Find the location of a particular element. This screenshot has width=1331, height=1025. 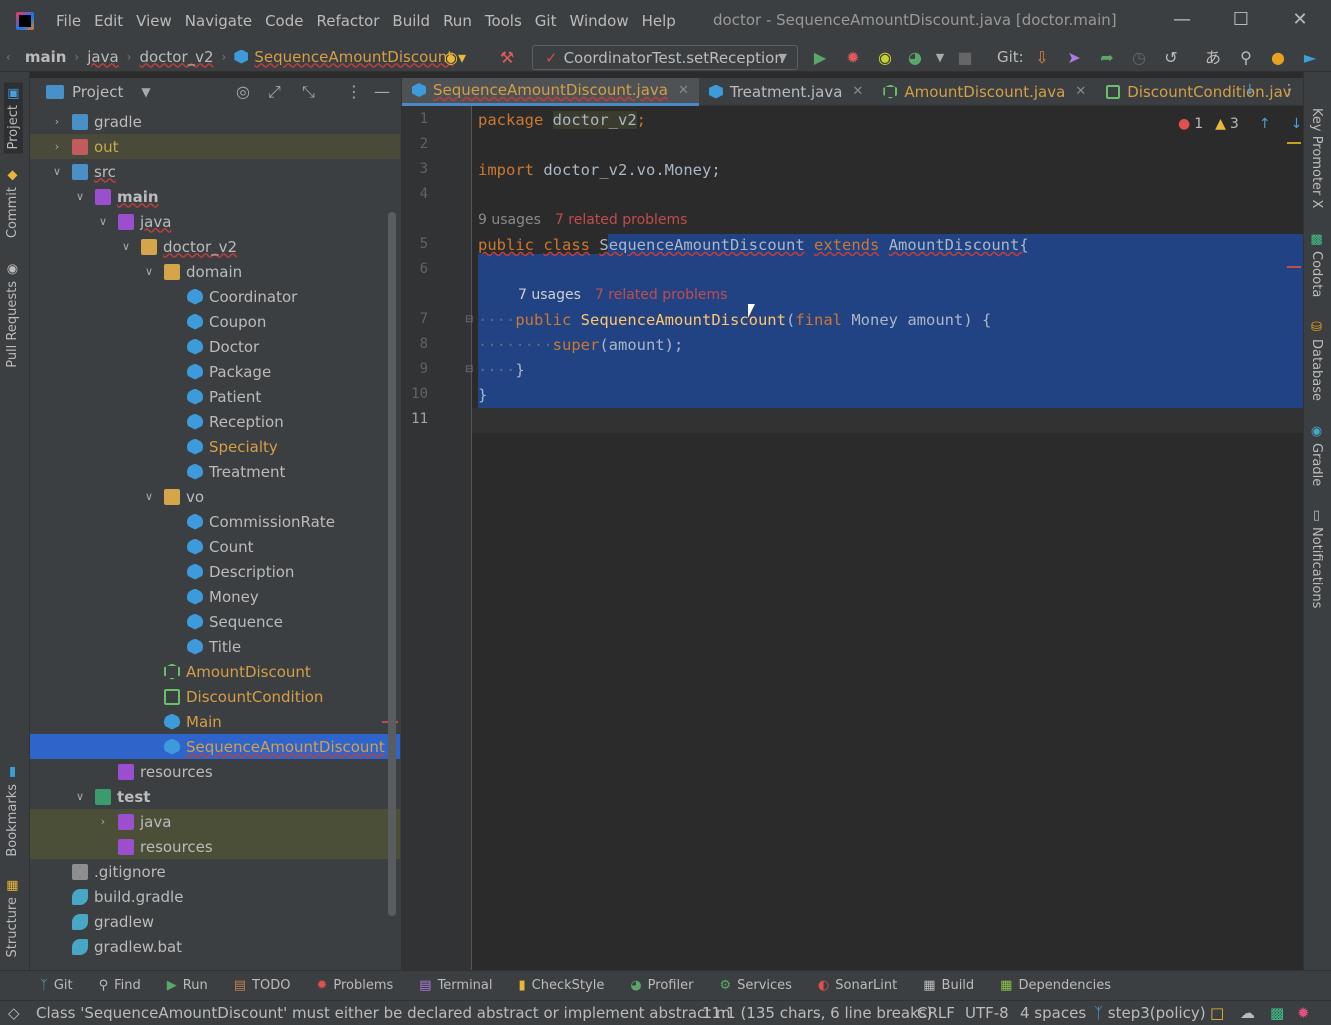

tree-item: ∨ vo is located at coordinates (215, 496).